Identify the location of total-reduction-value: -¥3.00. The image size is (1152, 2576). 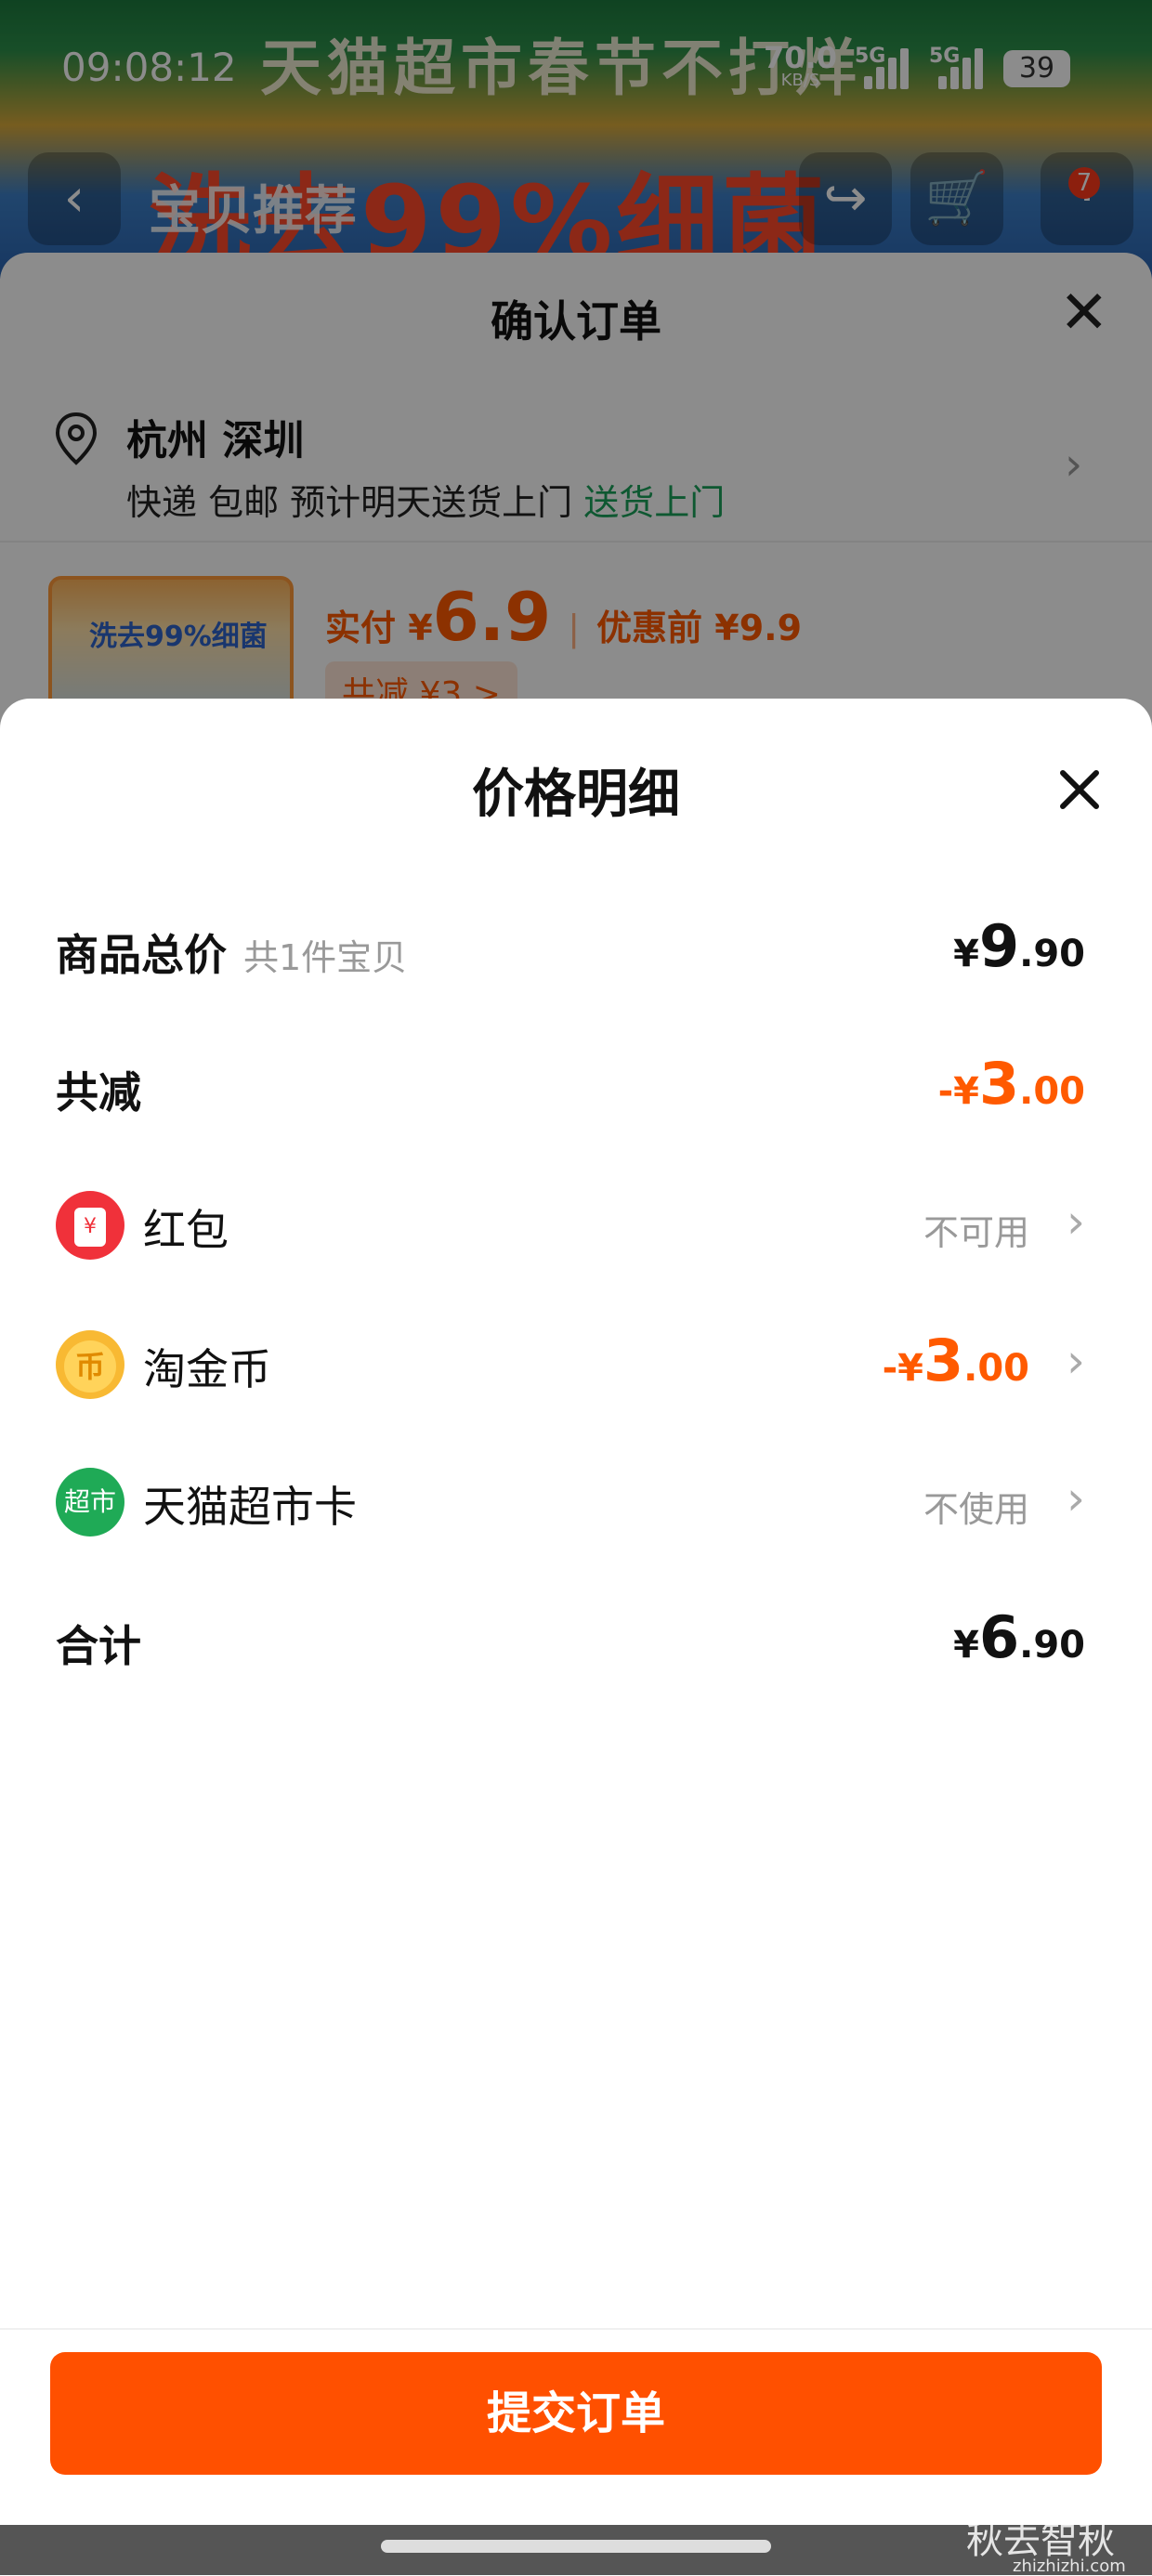
(1011, 1084).